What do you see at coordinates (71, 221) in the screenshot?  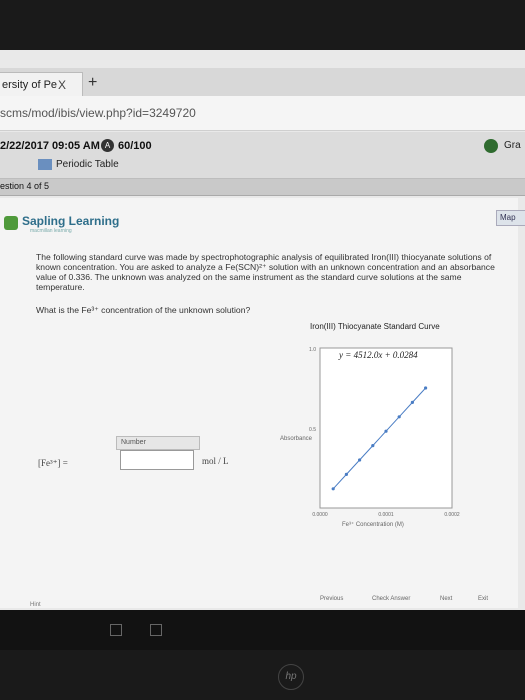 I see `sapling-logo: Sapling Learning` at bounding box center [71, 221].